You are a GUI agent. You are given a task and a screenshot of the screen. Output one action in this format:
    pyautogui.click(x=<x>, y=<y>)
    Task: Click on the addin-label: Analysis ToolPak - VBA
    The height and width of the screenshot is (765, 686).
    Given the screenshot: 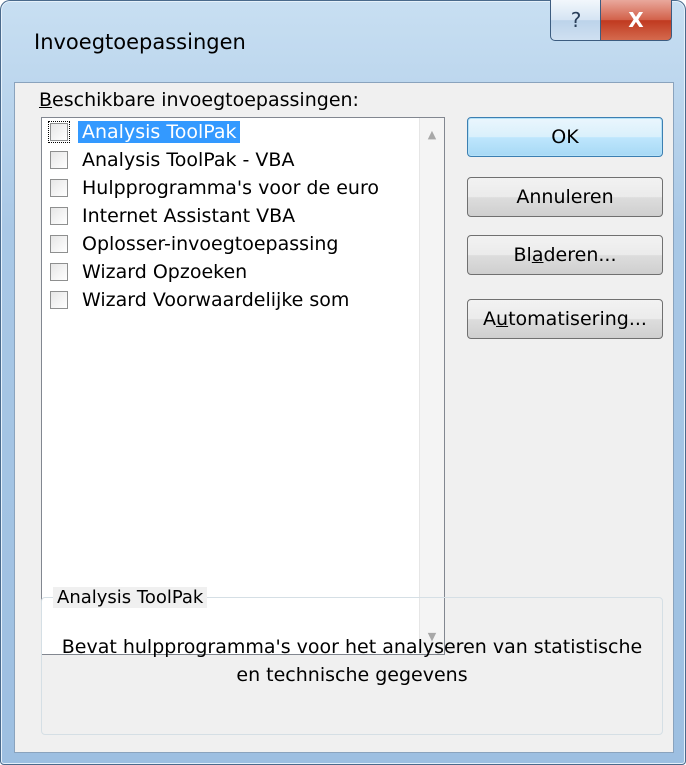 What is the action you would take?
    pyautogui.click(x=188, y=160)
    